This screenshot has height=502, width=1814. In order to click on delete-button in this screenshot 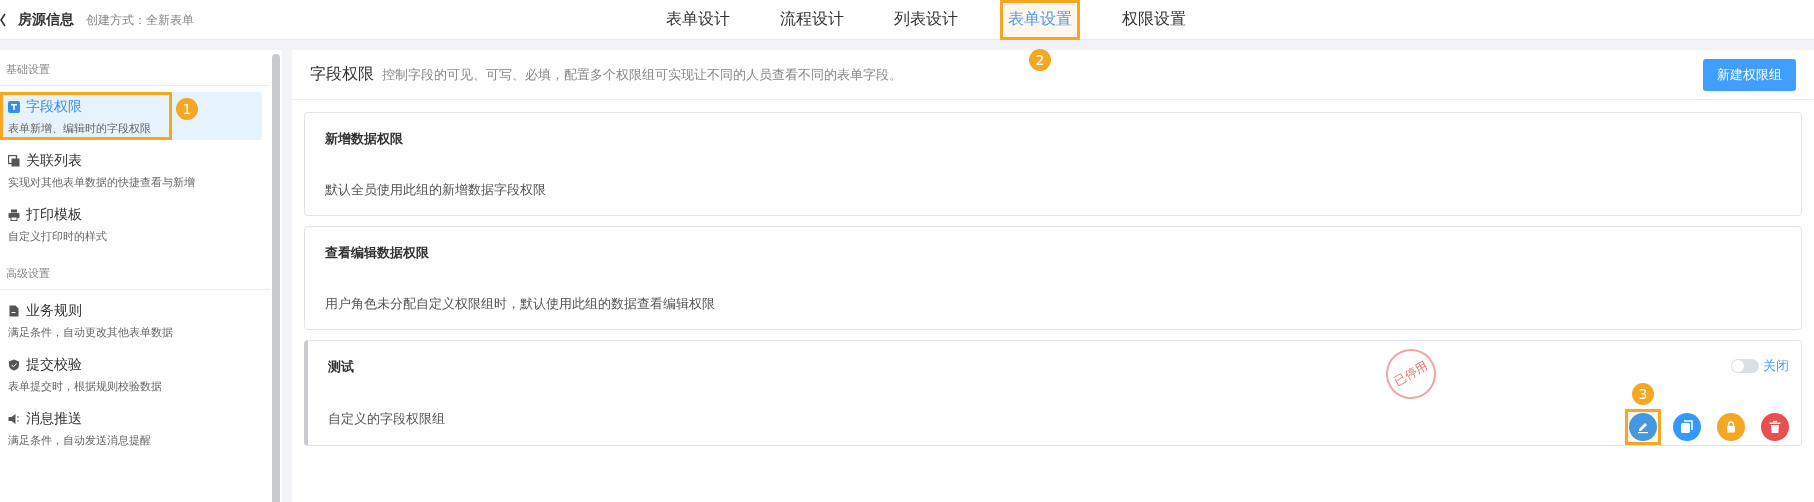, I will do `click(1775, 427)`.